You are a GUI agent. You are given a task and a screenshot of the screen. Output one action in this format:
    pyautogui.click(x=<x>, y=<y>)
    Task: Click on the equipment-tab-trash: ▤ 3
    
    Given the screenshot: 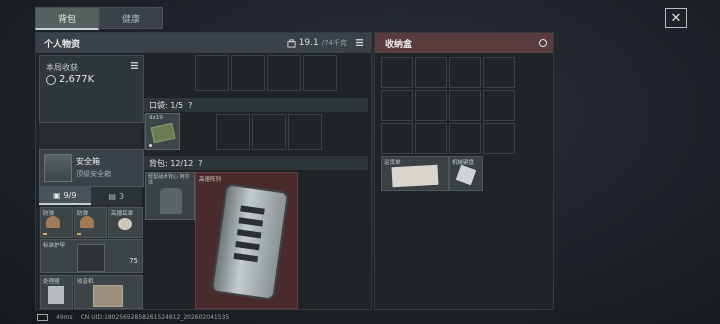 What is the action you would take?
    pyautogui.click(x=116, y=196)
    